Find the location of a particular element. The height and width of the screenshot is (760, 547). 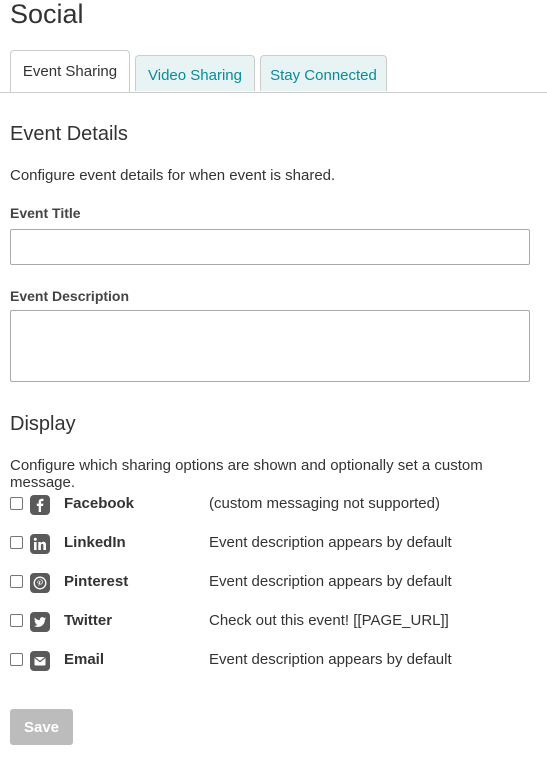

email-label: Email is located at coordinates (84, 659).